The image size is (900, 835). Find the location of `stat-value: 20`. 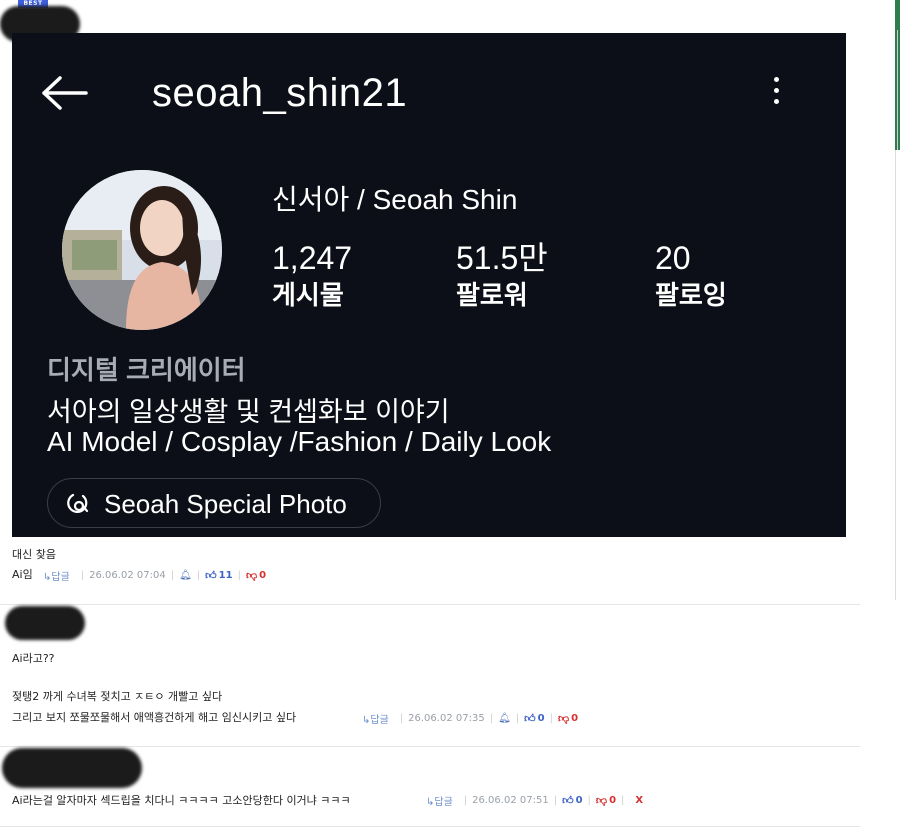

stat-value: 20 is located at coordinates (673, 258).